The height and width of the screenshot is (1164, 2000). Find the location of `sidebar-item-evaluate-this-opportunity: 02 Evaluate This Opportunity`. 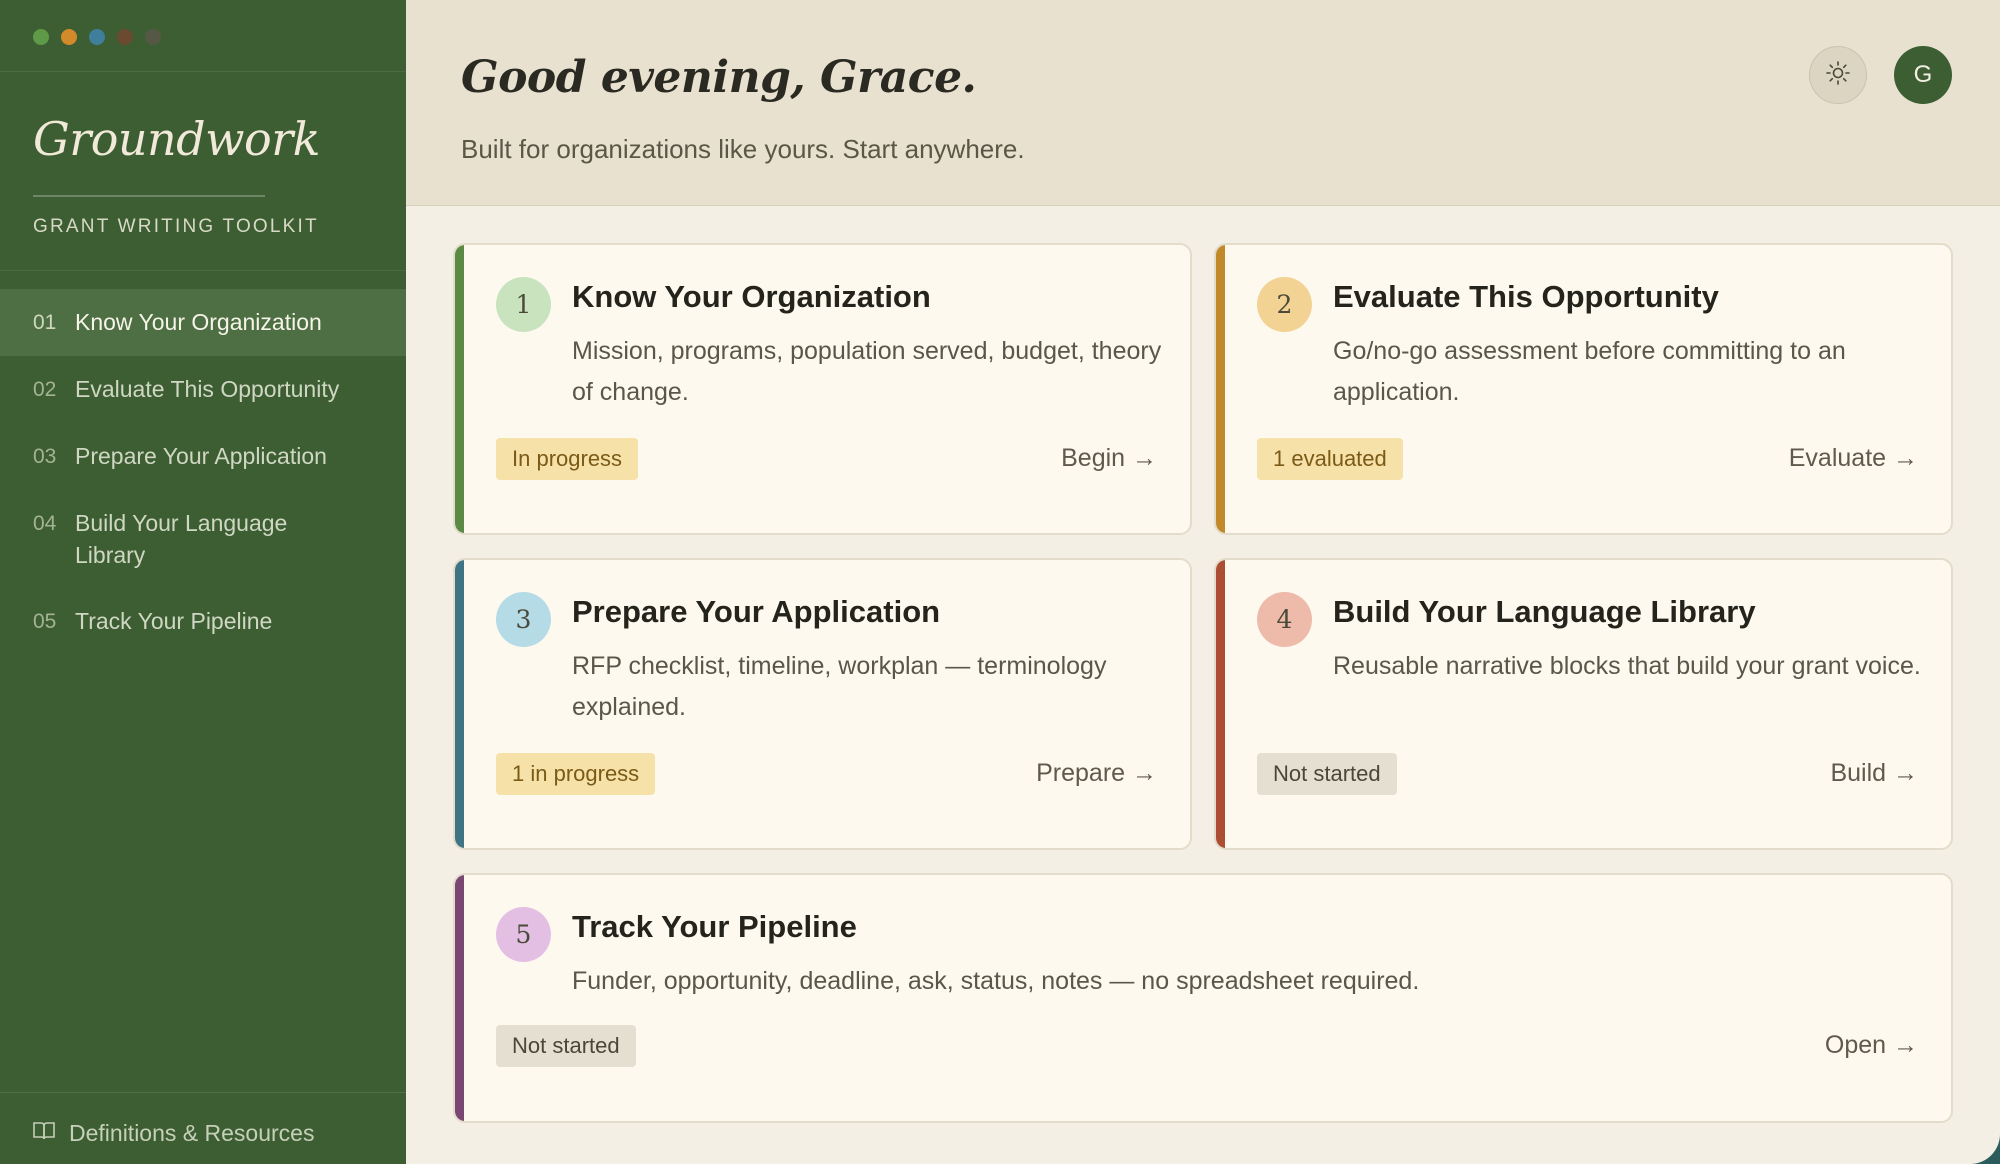

sidebar-item-evaluate-this-opportunity: 02 Evaluate This Opportunity is located at coordinates (203, 389).